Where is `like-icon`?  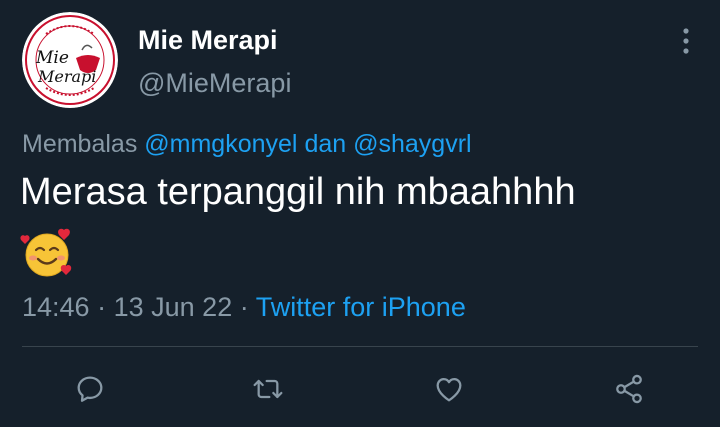
like-icon is located at coordinates (449, 390).